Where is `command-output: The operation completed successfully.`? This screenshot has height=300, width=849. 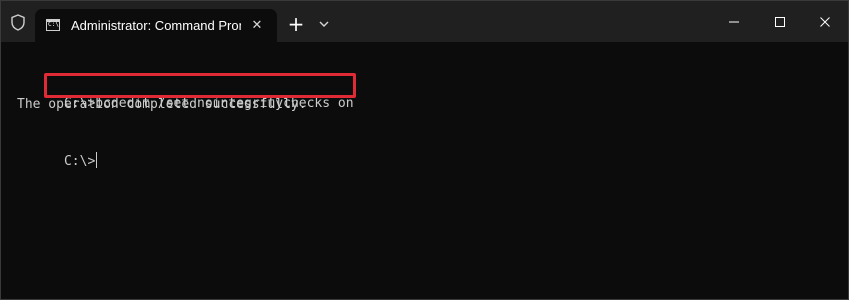
command-output: The operation completed successfully. is located at coordinates (162, 104).